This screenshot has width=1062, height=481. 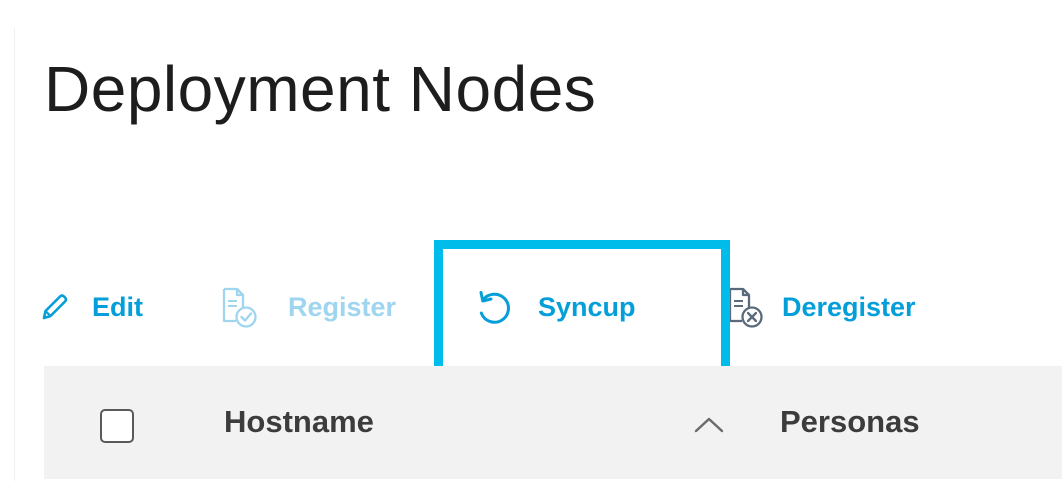 What do you see at coordinates (746, 307) in the screenshot?
I see `document-remove-icon` at bounding box center [746, 307].